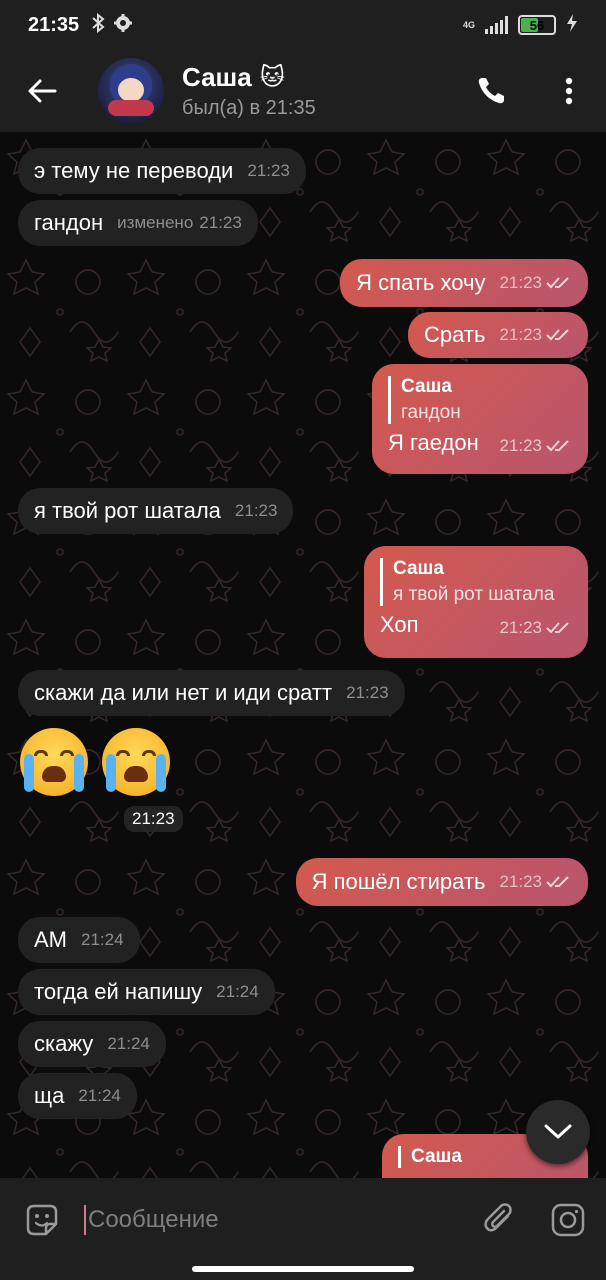 The height and width of the screenshot is (1280, 606). I want to click on message-text-field, so click(278, 1220).